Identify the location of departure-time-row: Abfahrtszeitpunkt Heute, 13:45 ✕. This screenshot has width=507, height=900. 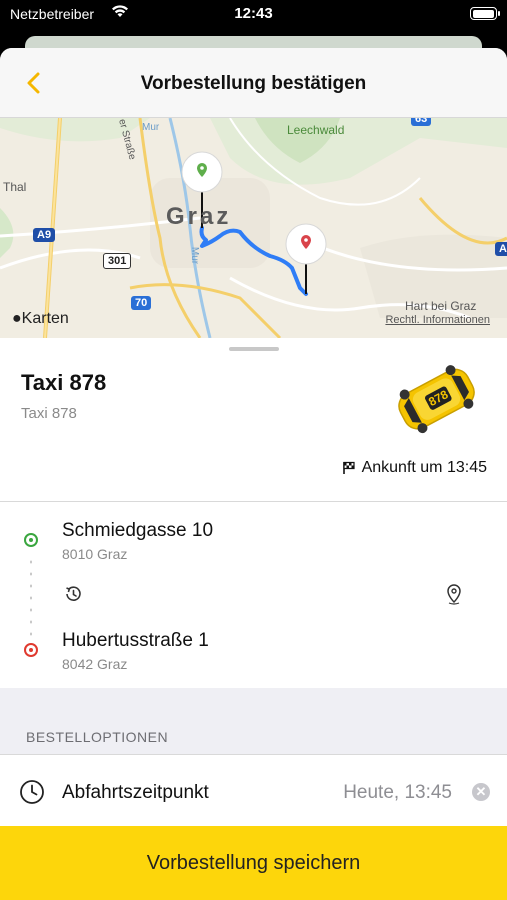
(253, 790).